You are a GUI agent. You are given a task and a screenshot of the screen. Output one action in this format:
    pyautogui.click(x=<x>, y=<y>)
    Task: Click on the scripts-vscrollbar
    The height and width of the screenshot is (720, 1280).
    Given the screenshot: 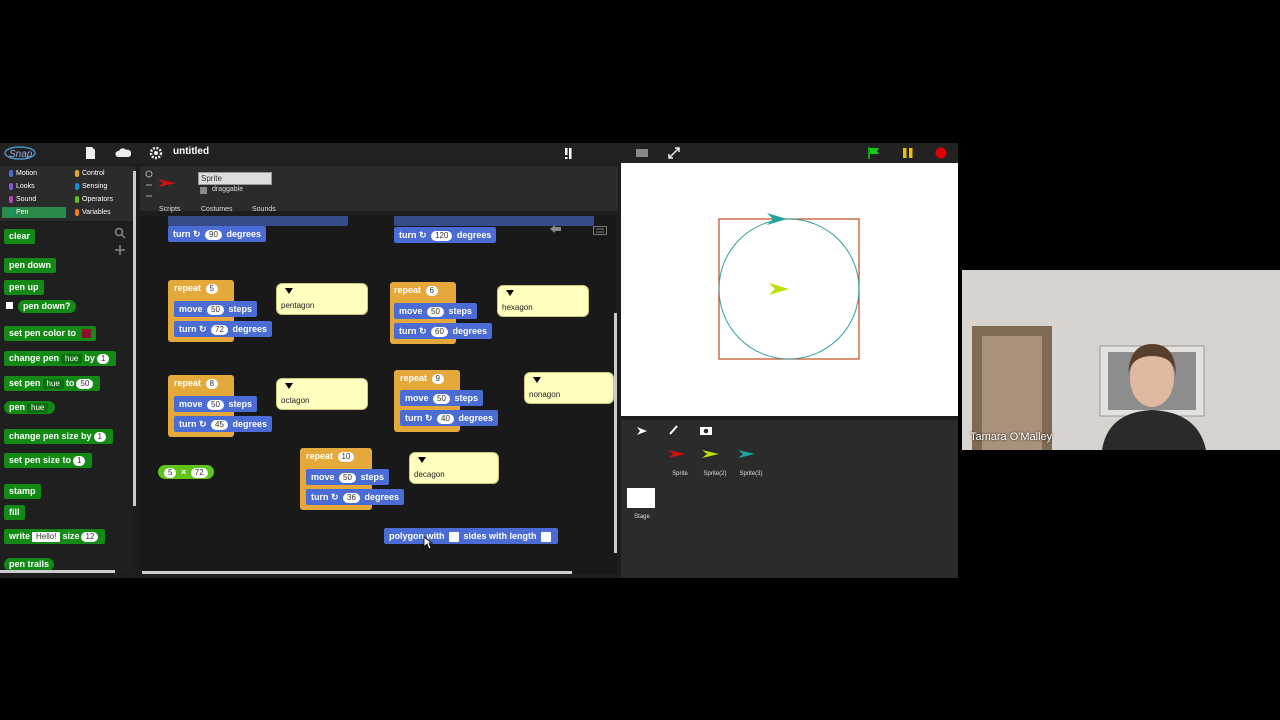 What is the action you would take?
    pyautogui.click(x=615, y=433)
    